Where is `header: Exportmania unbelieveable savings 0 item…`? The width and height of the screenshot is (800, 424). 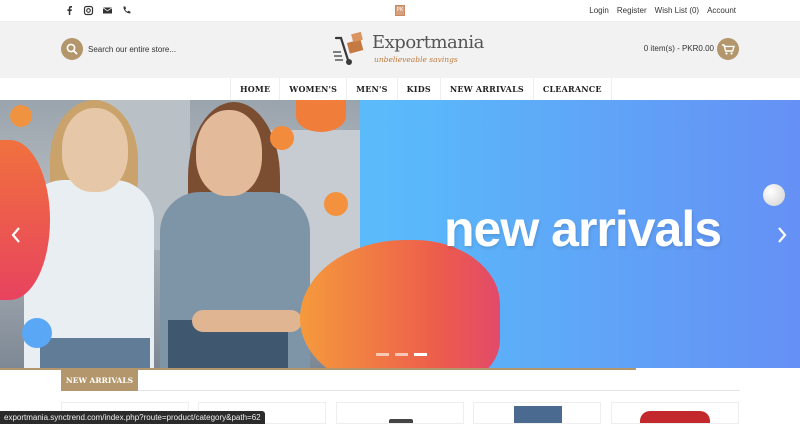
header: Exportmania unbelieveable savings 0 item… is located at coordinates (400, 50).